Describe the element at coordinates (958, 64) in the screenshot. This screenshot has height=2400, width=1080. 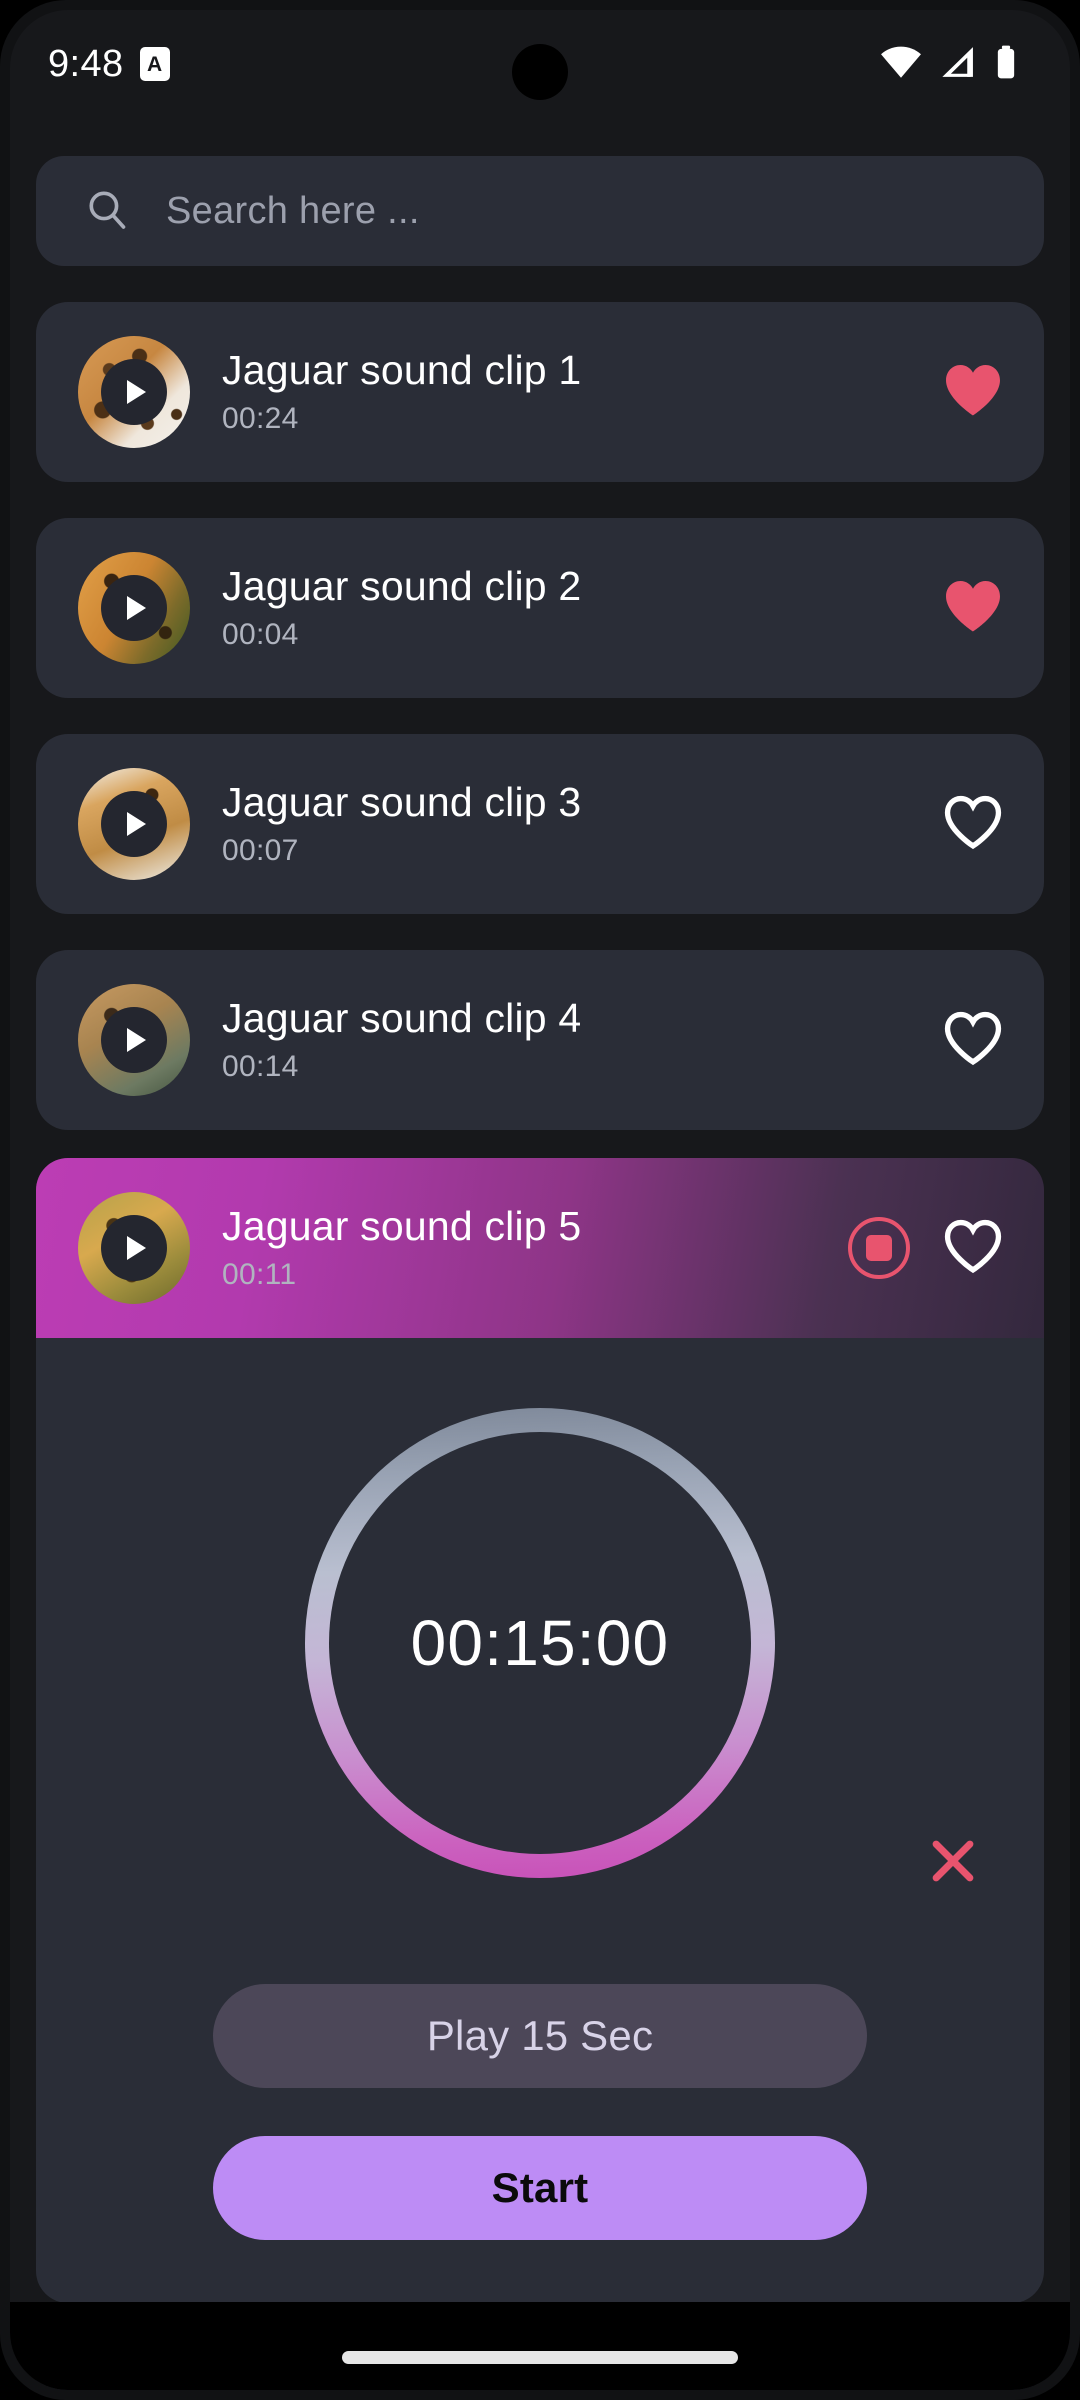
I see `cellular-signal-icon` at that location.